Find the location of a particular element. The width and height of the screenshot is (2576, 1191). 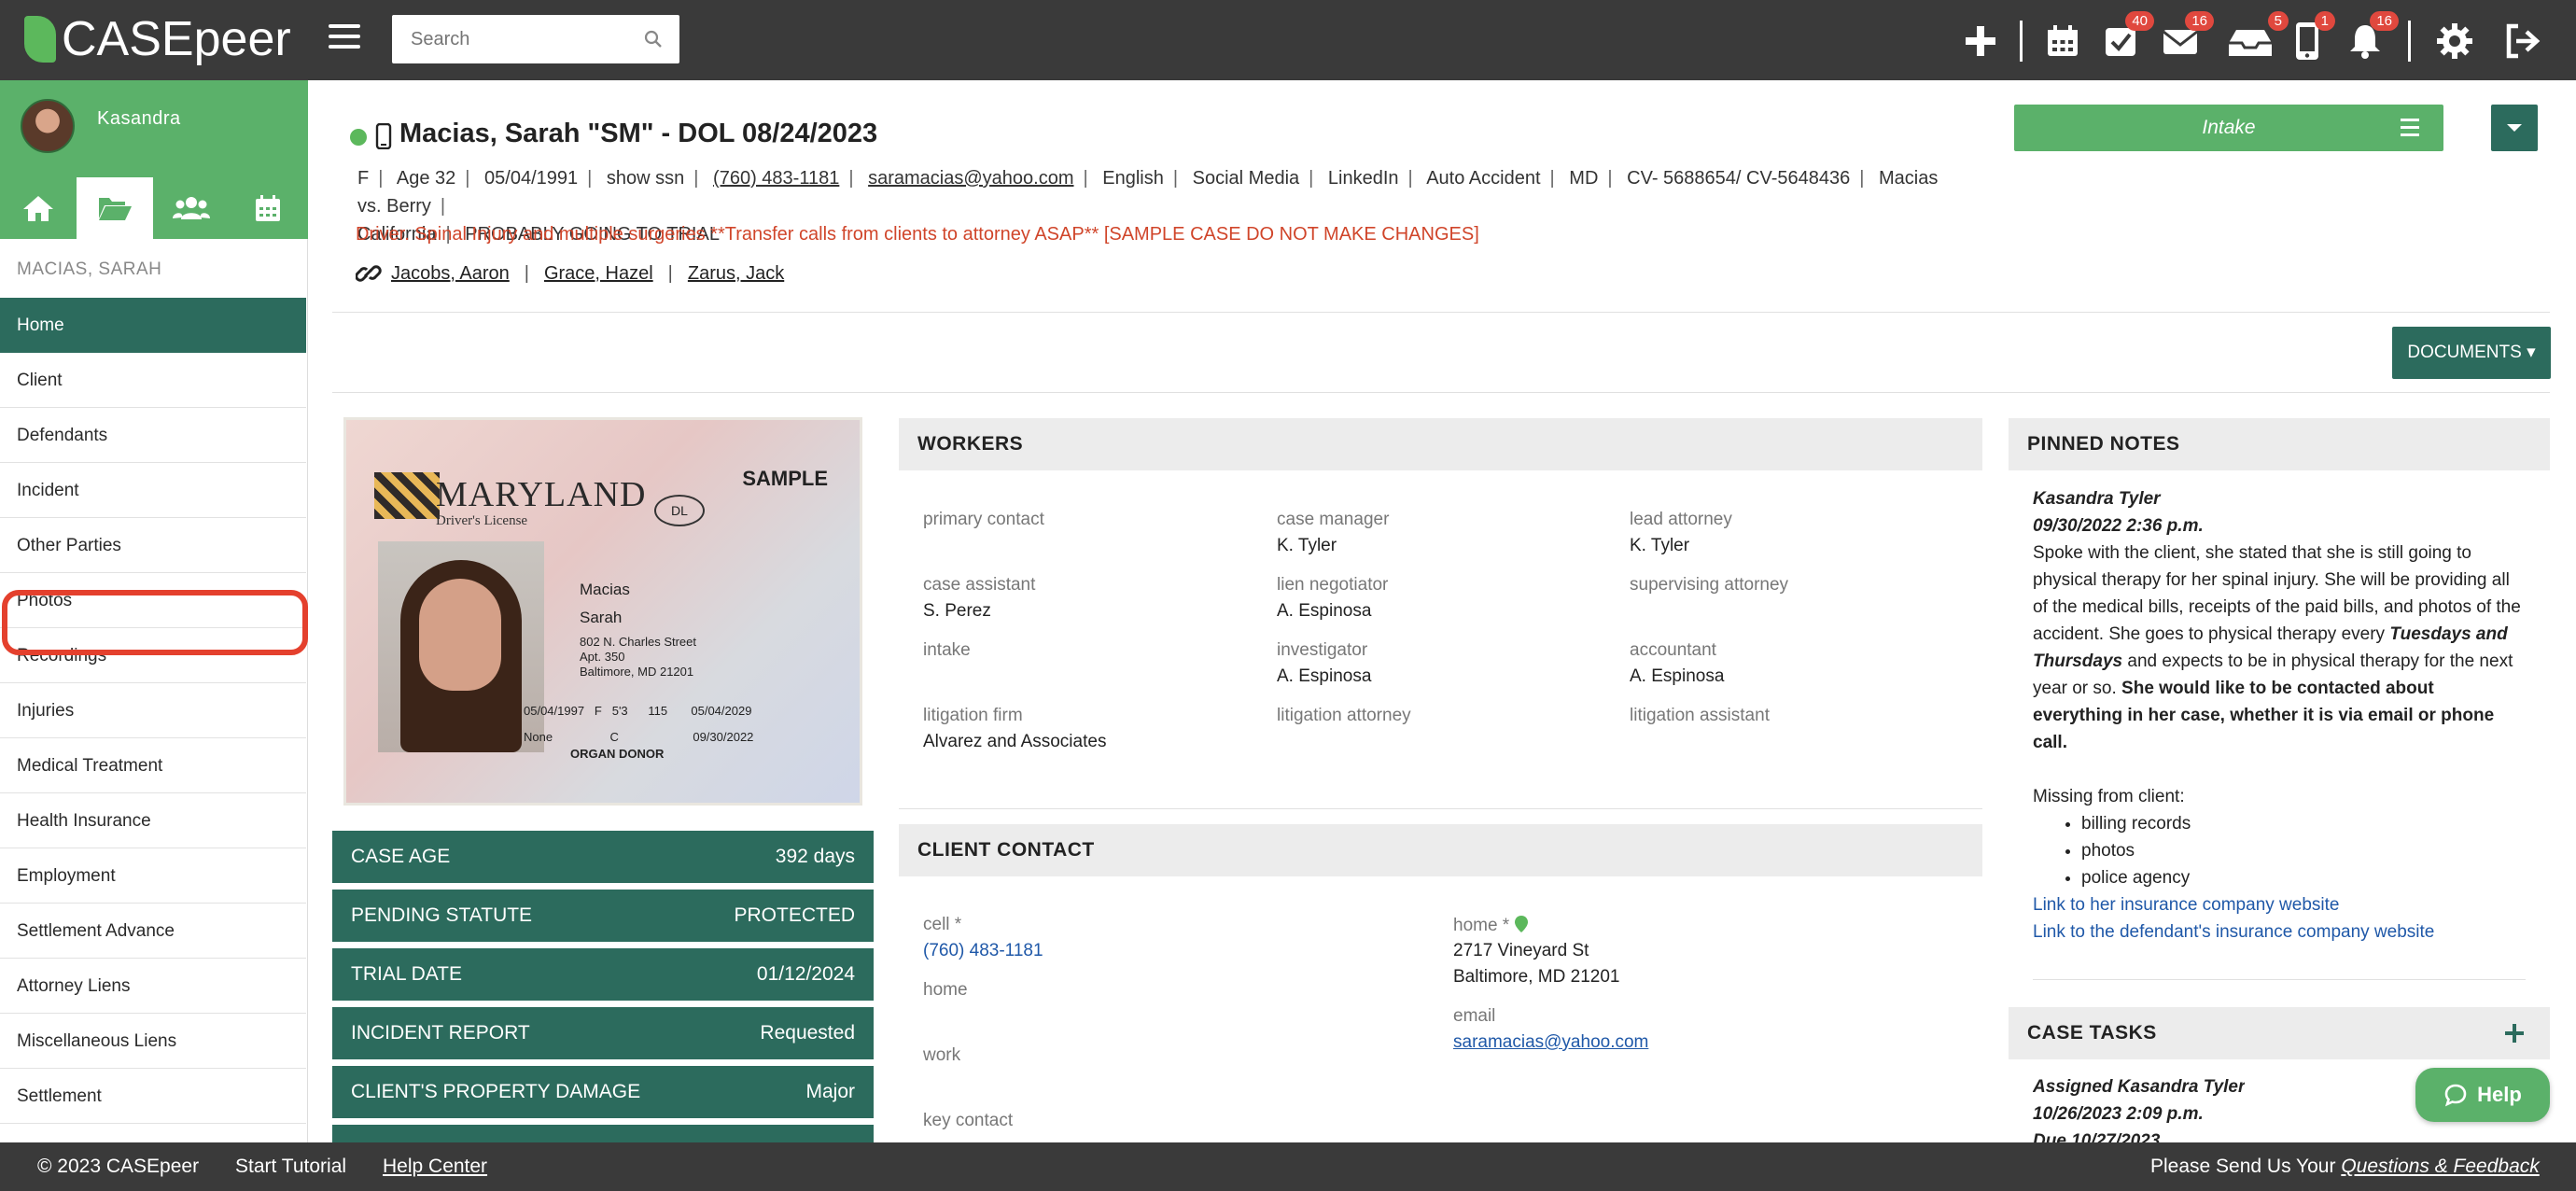

home-address-line2: Baltimore, MD 21201 is located at coordinates (1536, 977).